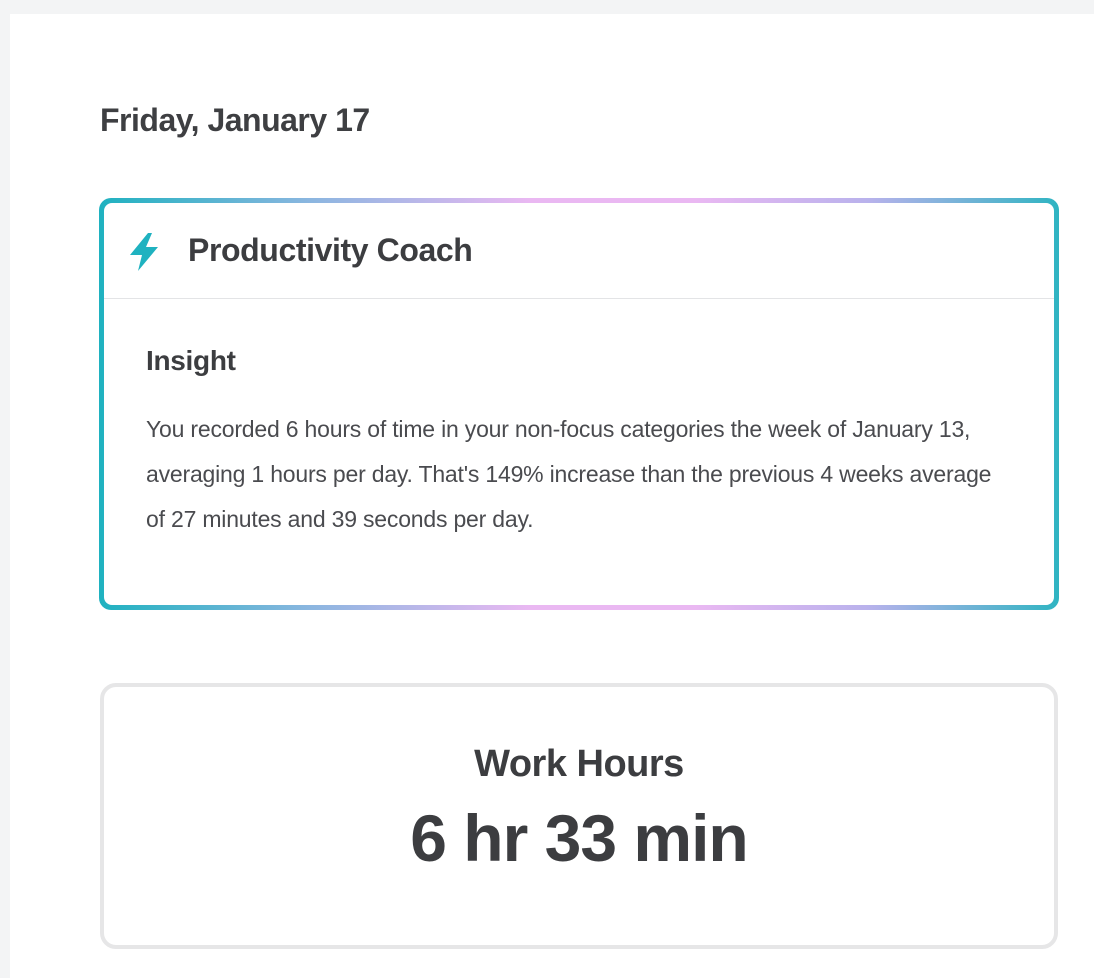  What do you see at coordinates (191, 360) in the screenshot?
I see `insight-title: Insight` at bounding box center [191, 360].